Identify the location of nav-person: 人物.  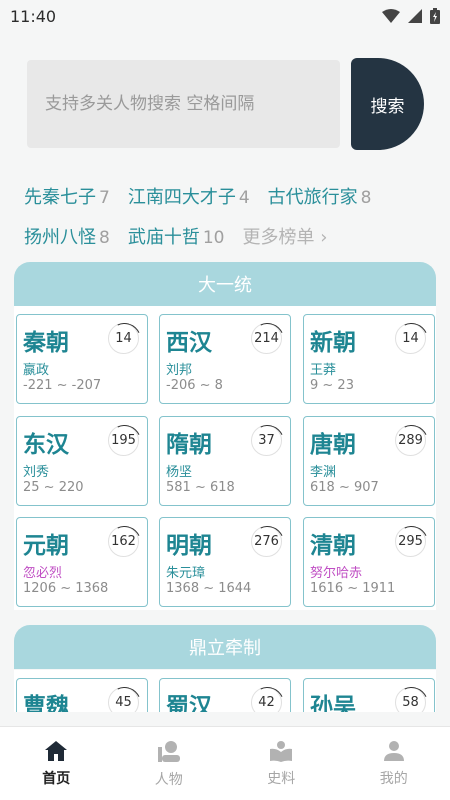
(169, 763).